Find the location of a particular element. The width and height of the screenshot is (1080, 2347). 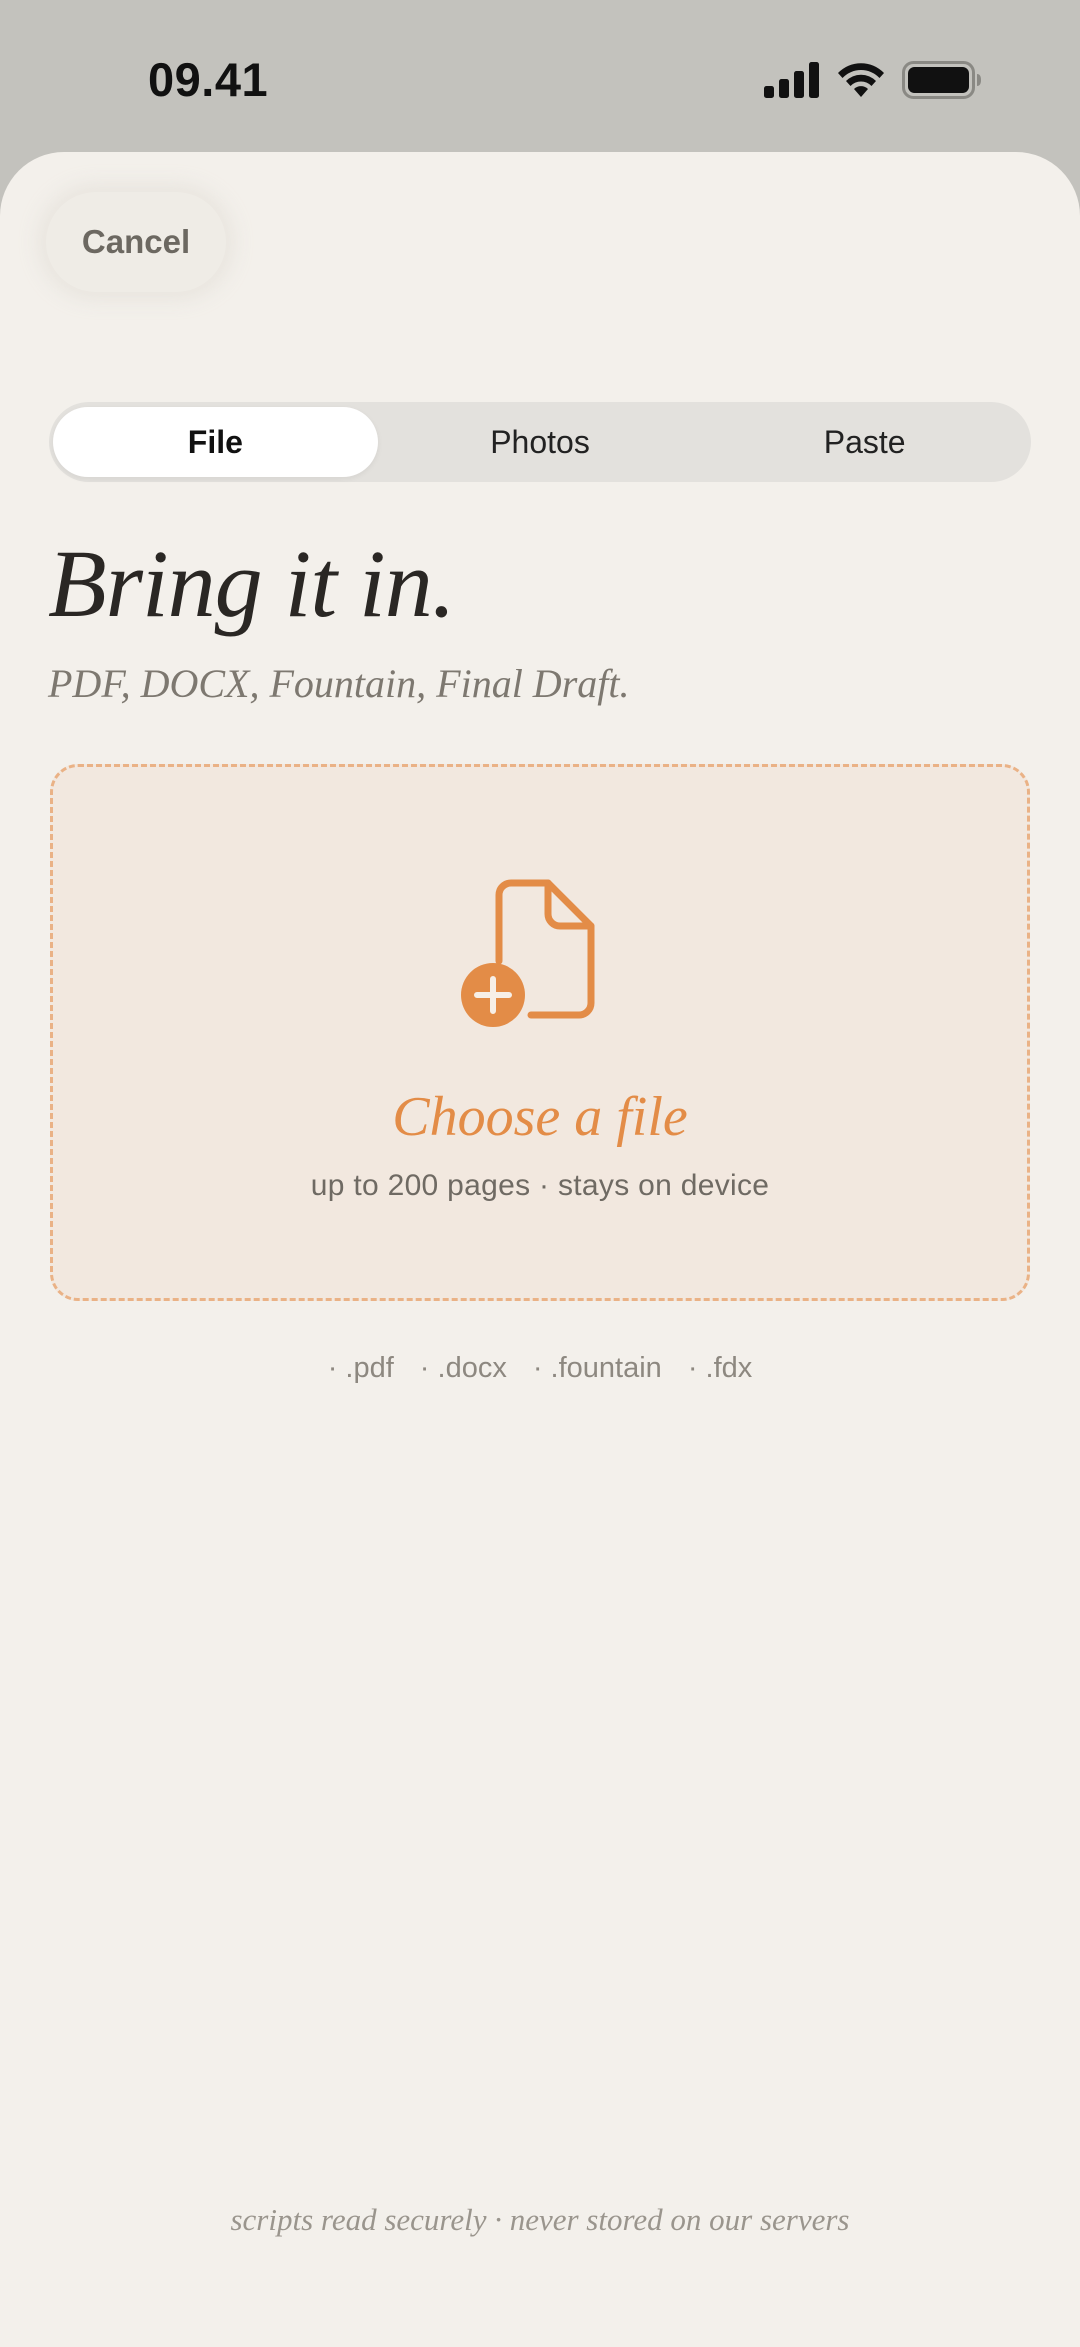

choose-file-label: Choose a file is located at coordinates (540, 1117).